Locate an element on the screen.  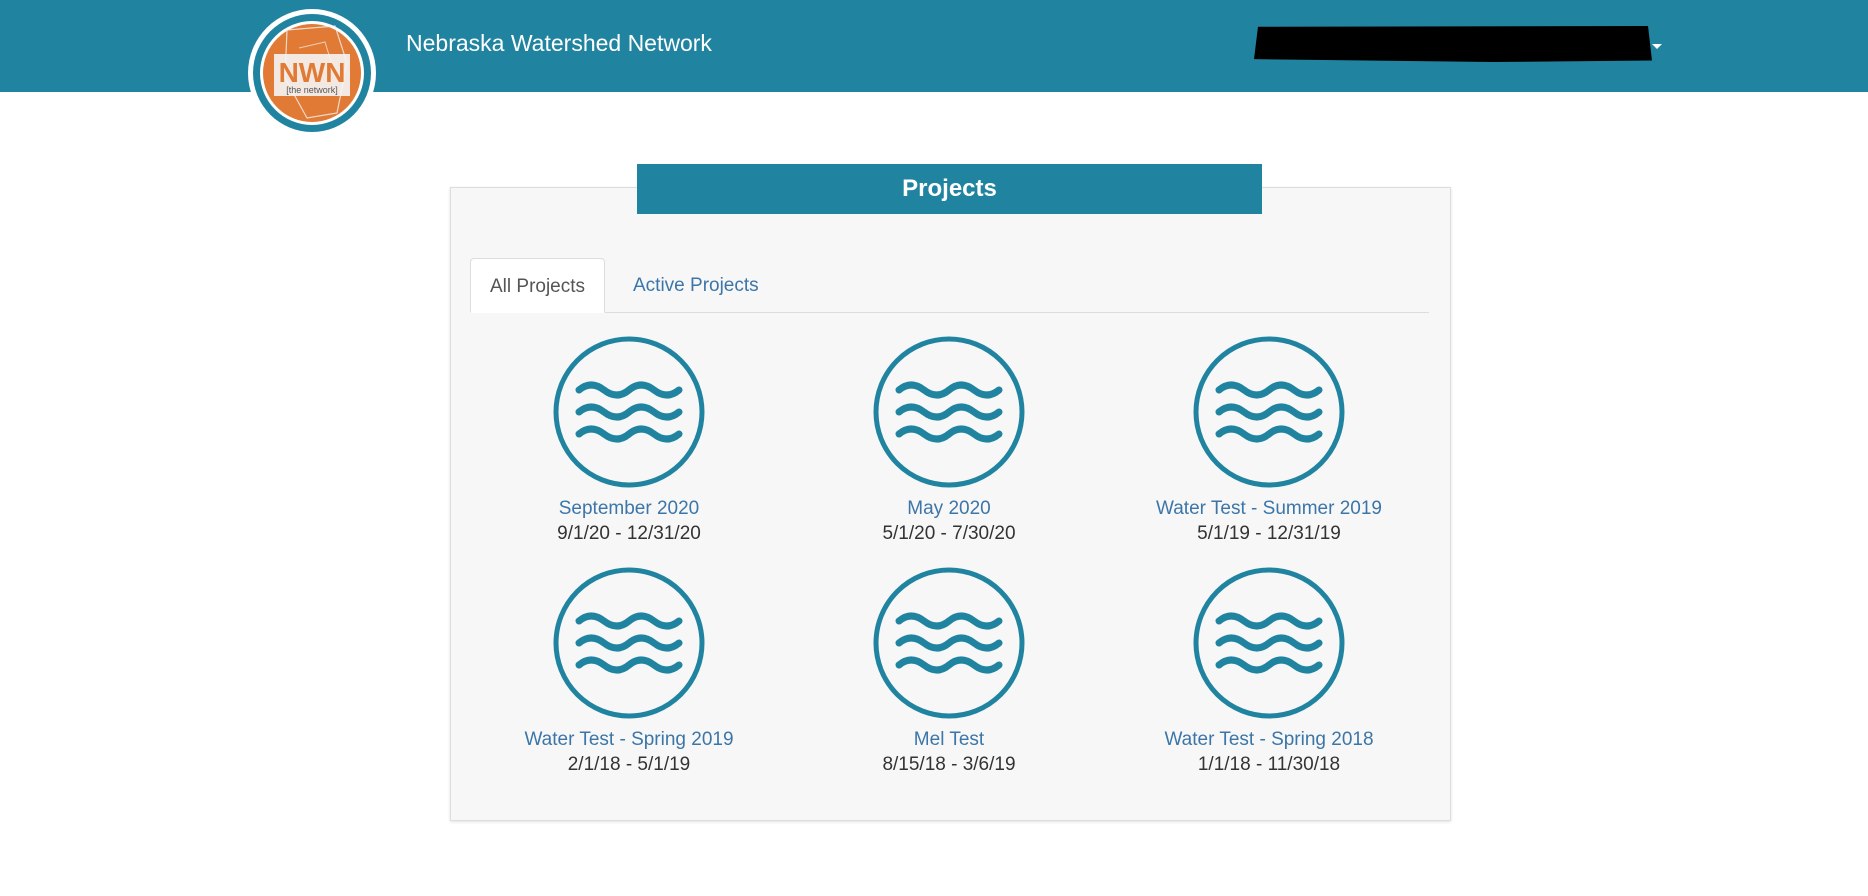
panel-title: Projects is located at coordinates (949, 189).